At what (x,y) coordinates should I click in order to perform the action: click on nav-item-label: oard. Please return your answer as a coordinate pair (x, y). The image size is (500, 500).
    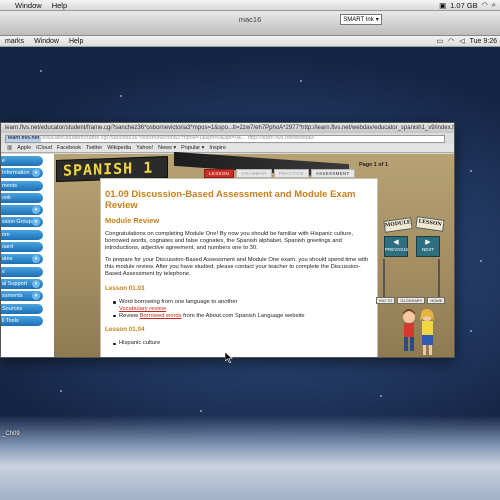
    Looking at the image, I should click on (8, 247).